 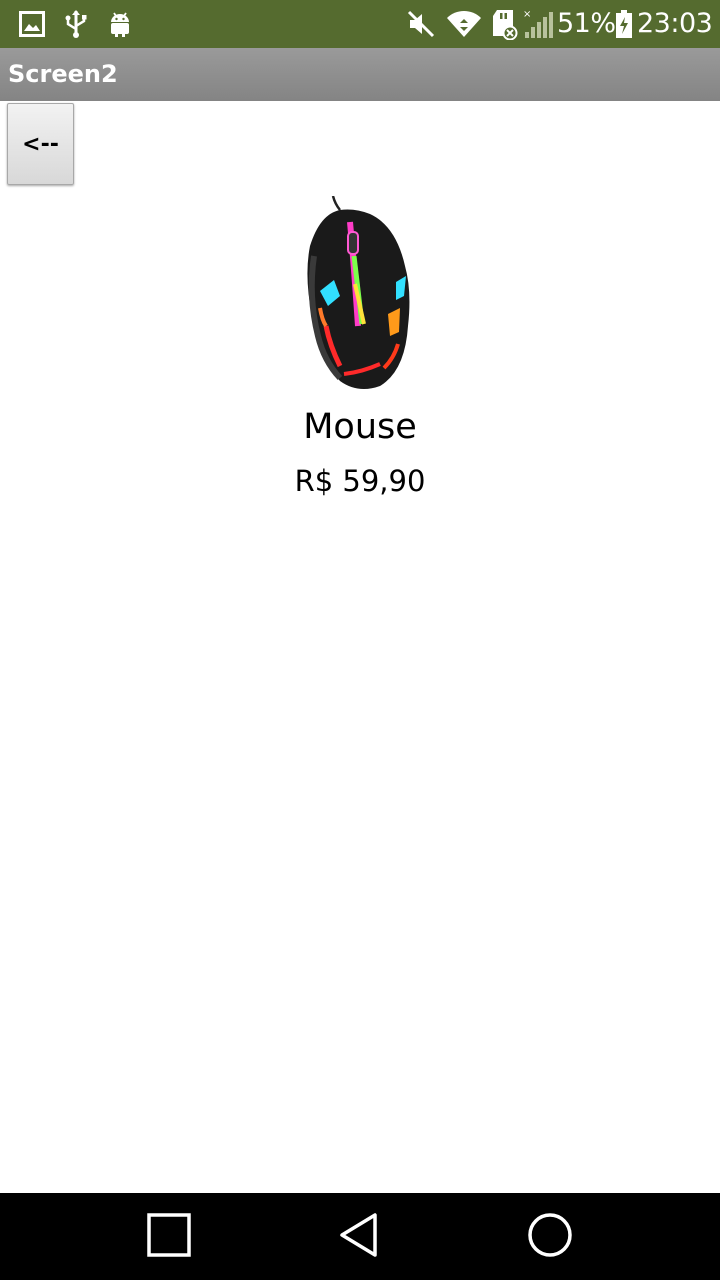 What do you see at coordinates (360, 481) in the screenshot?
I see `product-price: R$ 59,90` at bounding box center [360, 481].